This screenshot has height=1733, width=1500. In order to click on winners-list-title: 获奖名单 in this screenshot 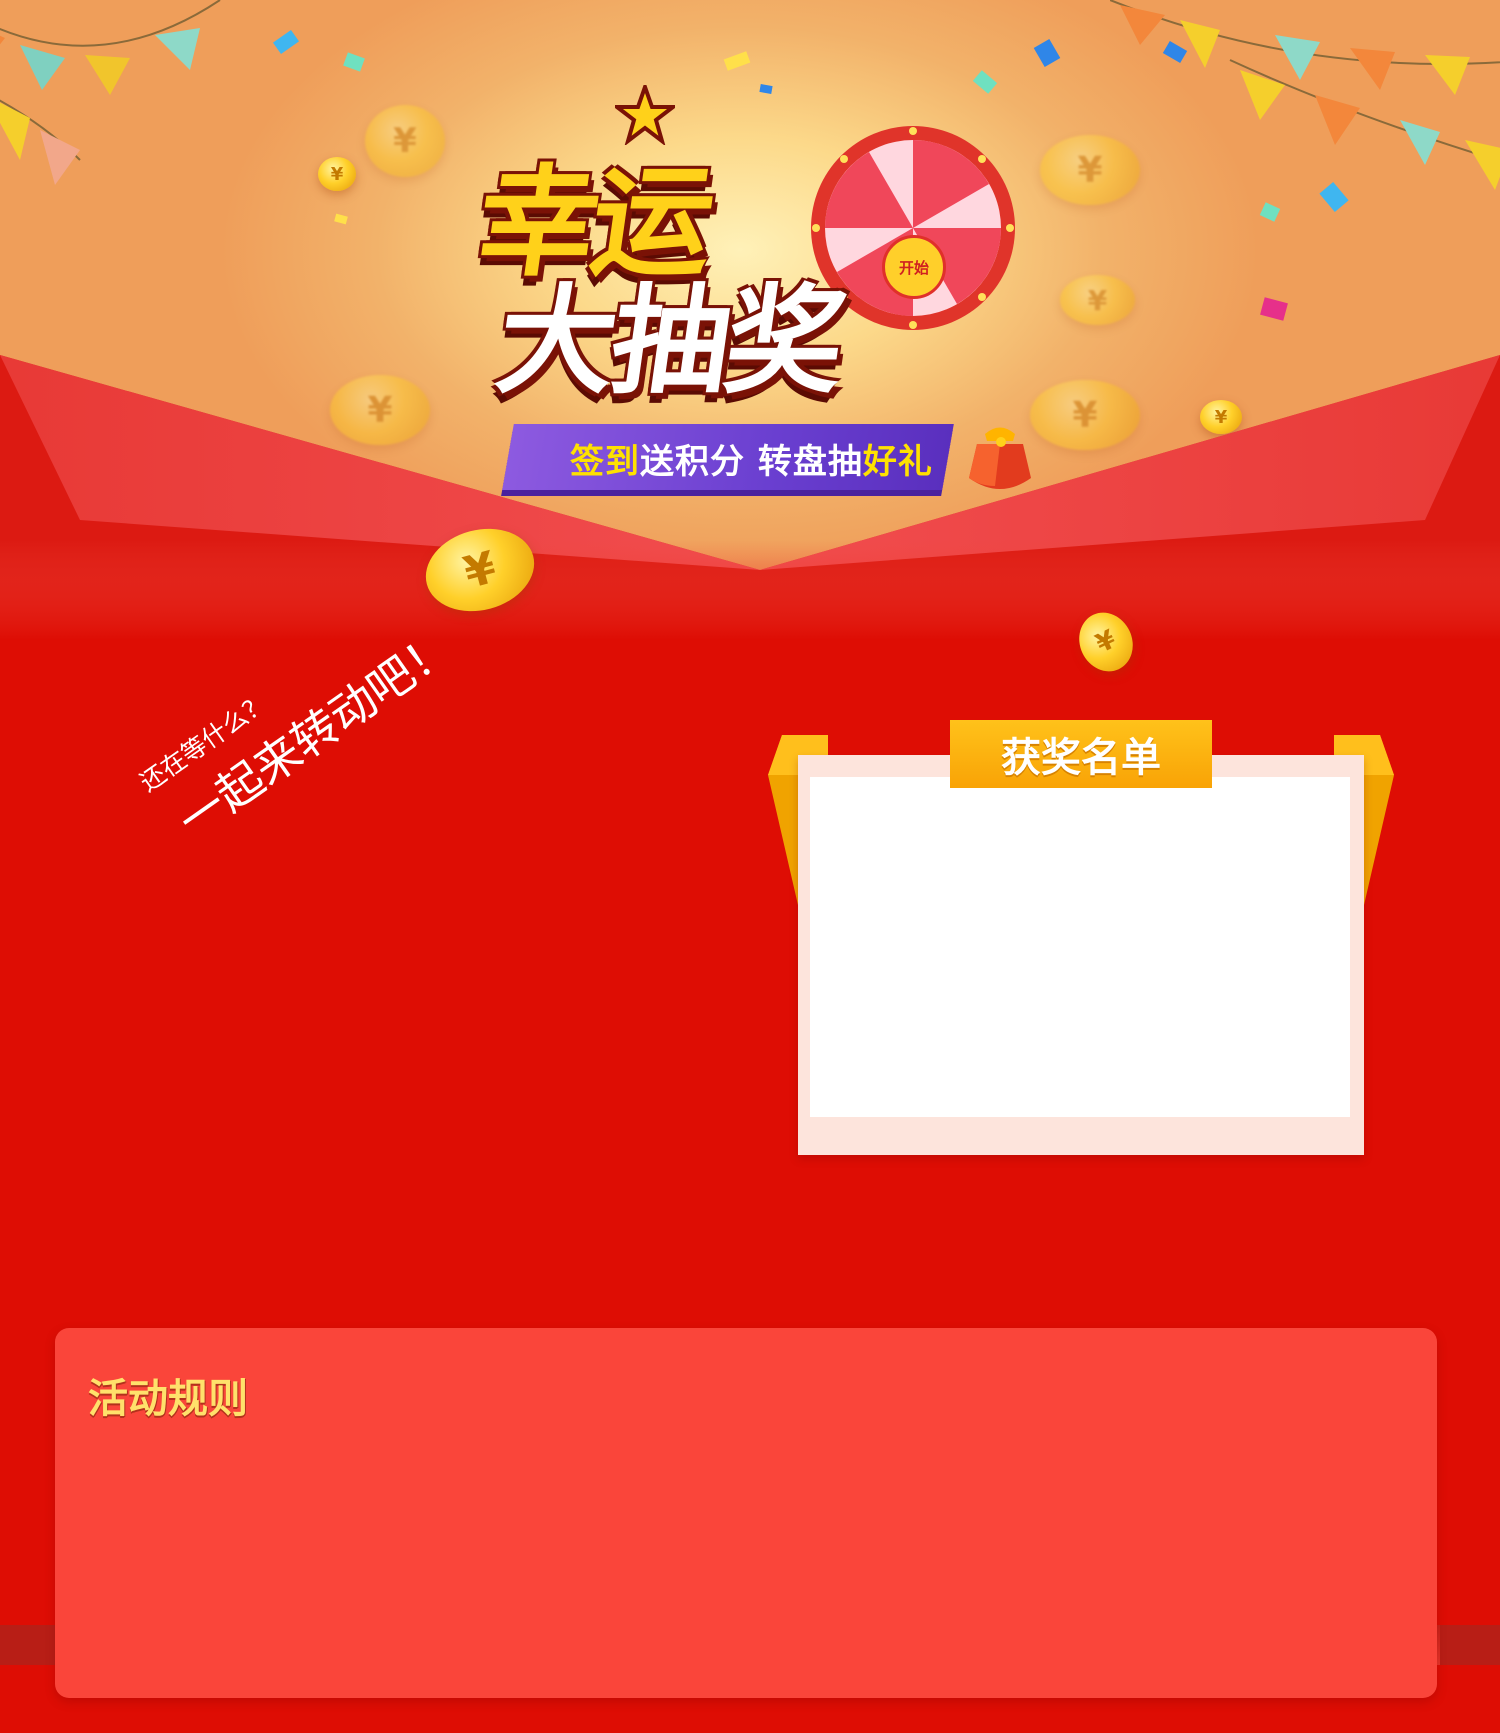, I will do `click(1081, 754)`.